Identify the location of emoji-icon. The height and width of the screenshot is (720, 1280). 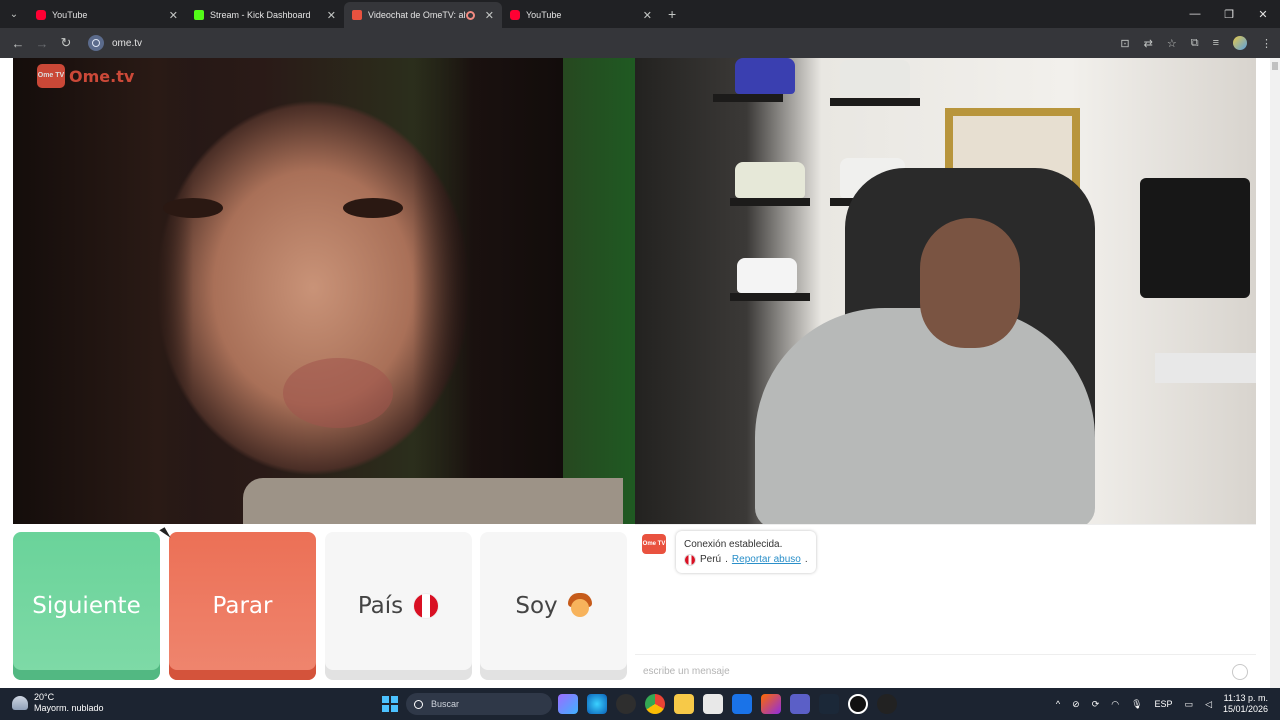
(1240, 672).